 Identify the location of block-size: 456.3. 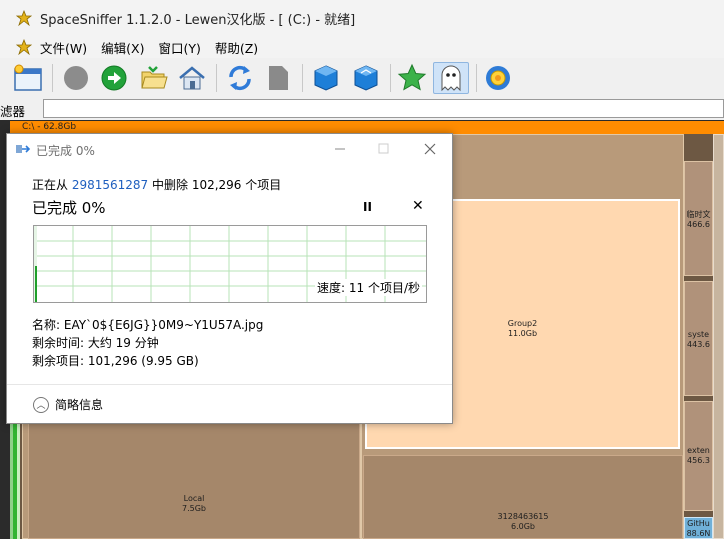
(698, 460).